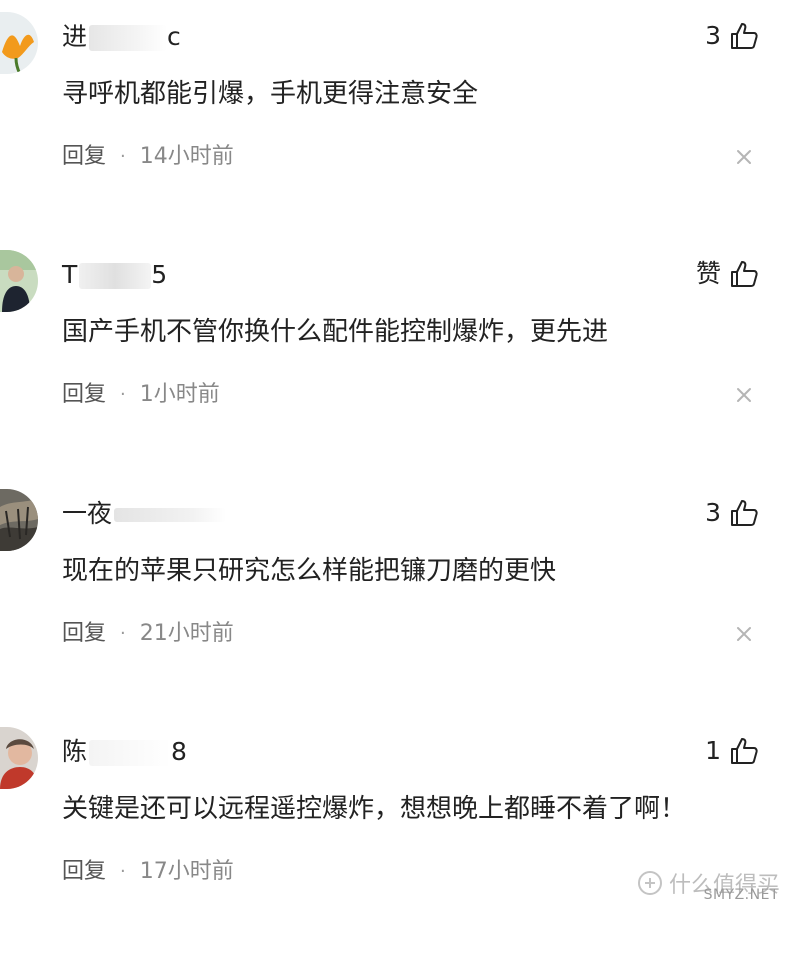  What do you see at coordinates (159, 274) in the screenshot?
I see `username-tail: 5` at bounding box center [159, 274].